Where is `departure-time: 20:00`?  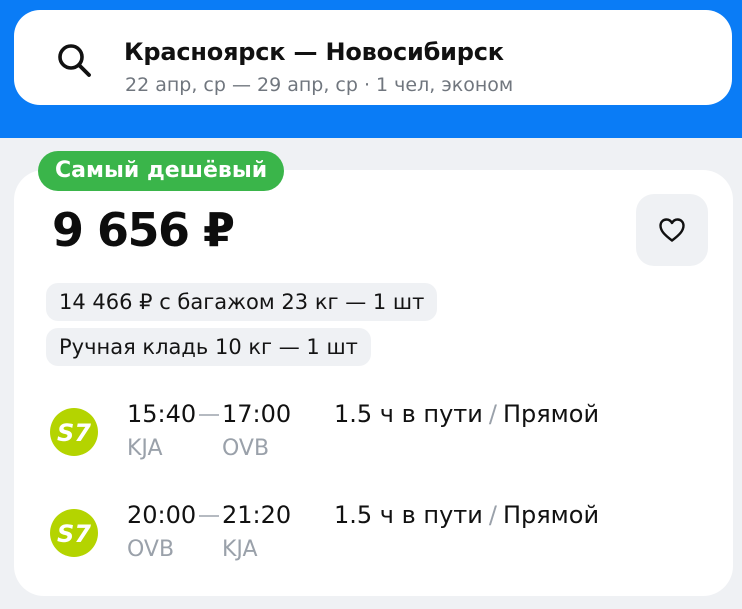
departure-time: 20:00 is located at coordinates (162, 515).